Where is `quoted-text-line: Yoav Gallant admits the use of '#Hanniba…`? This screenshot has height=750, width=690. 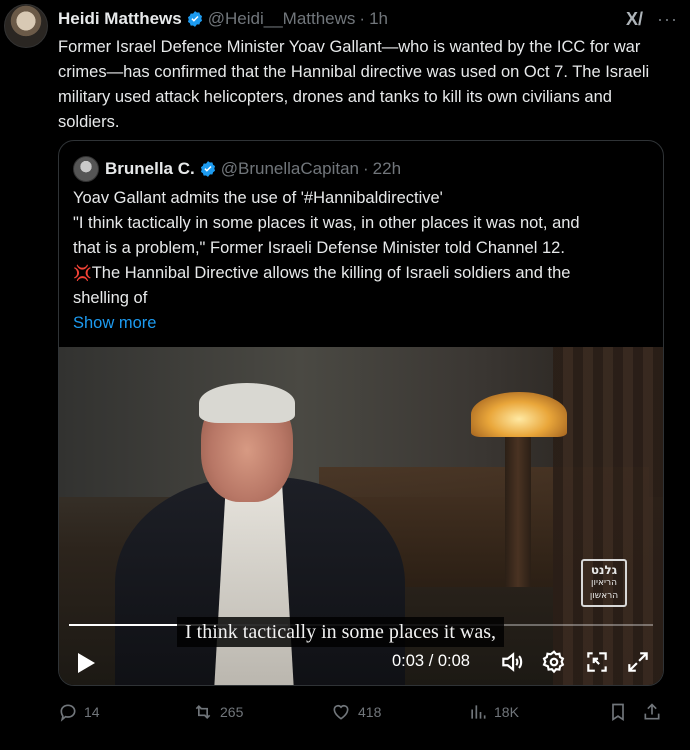
quoted-text-line: Yoav Gallant admits the use of '#Hanniba… is located at coordinates (258, 198).